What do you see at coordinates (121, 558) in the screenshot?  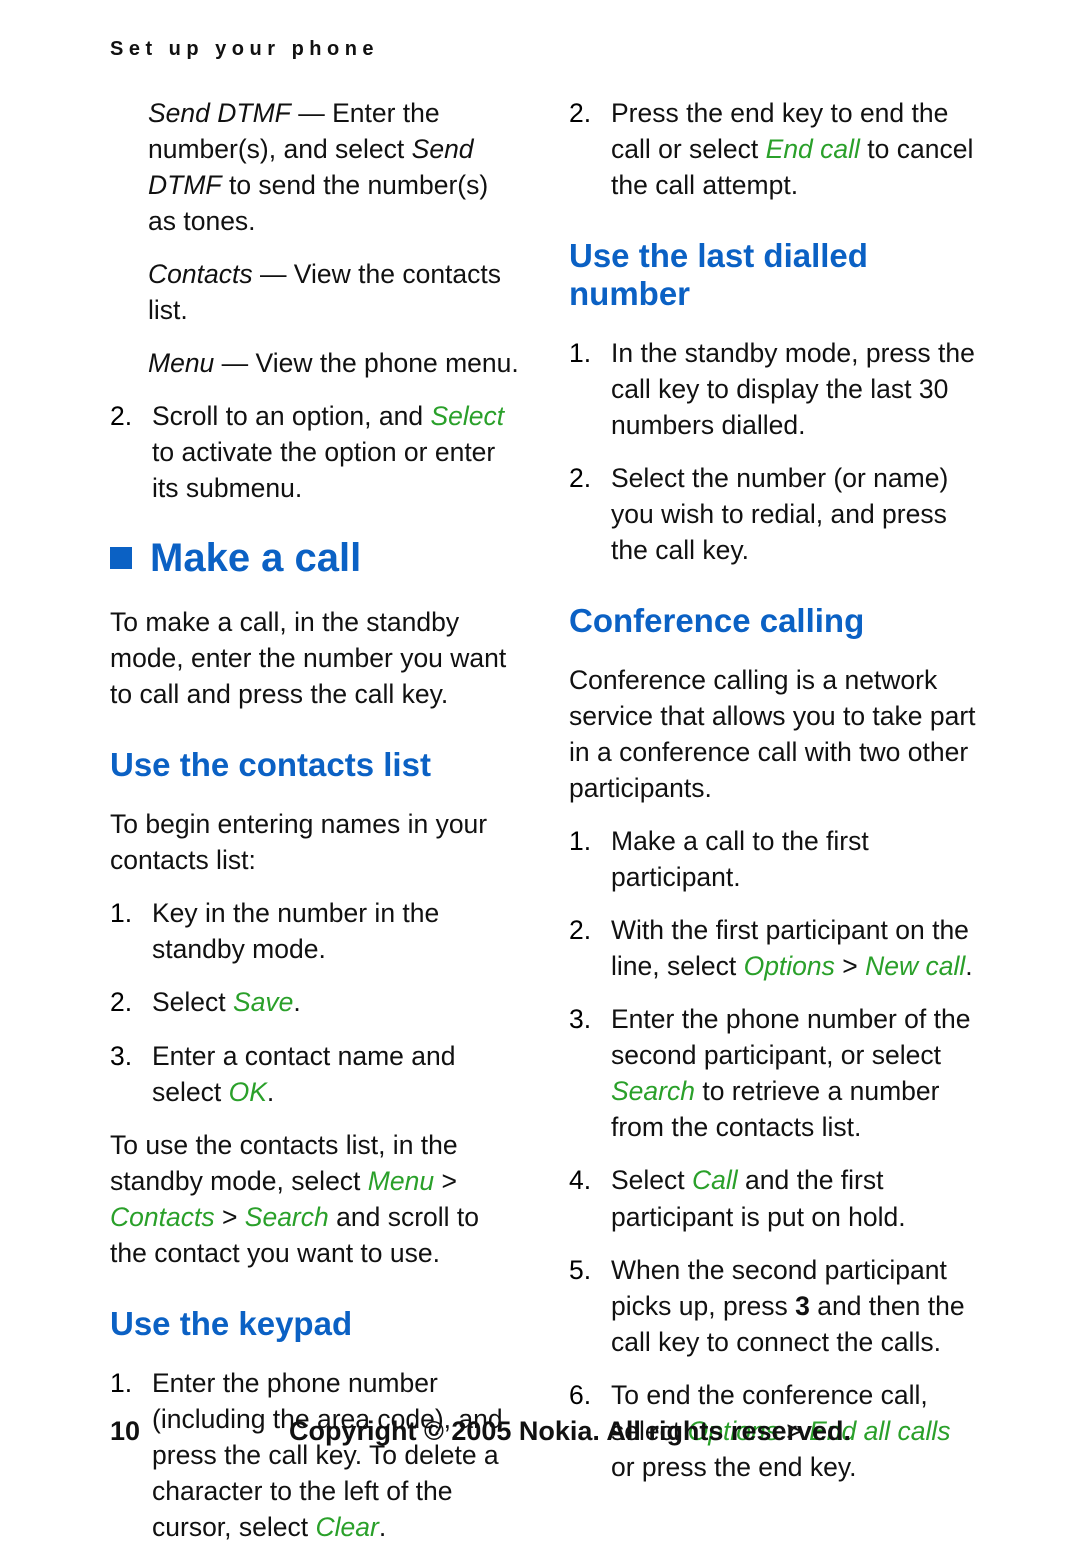 I see `square-bullet-icon` at bounding box center [121, 558].